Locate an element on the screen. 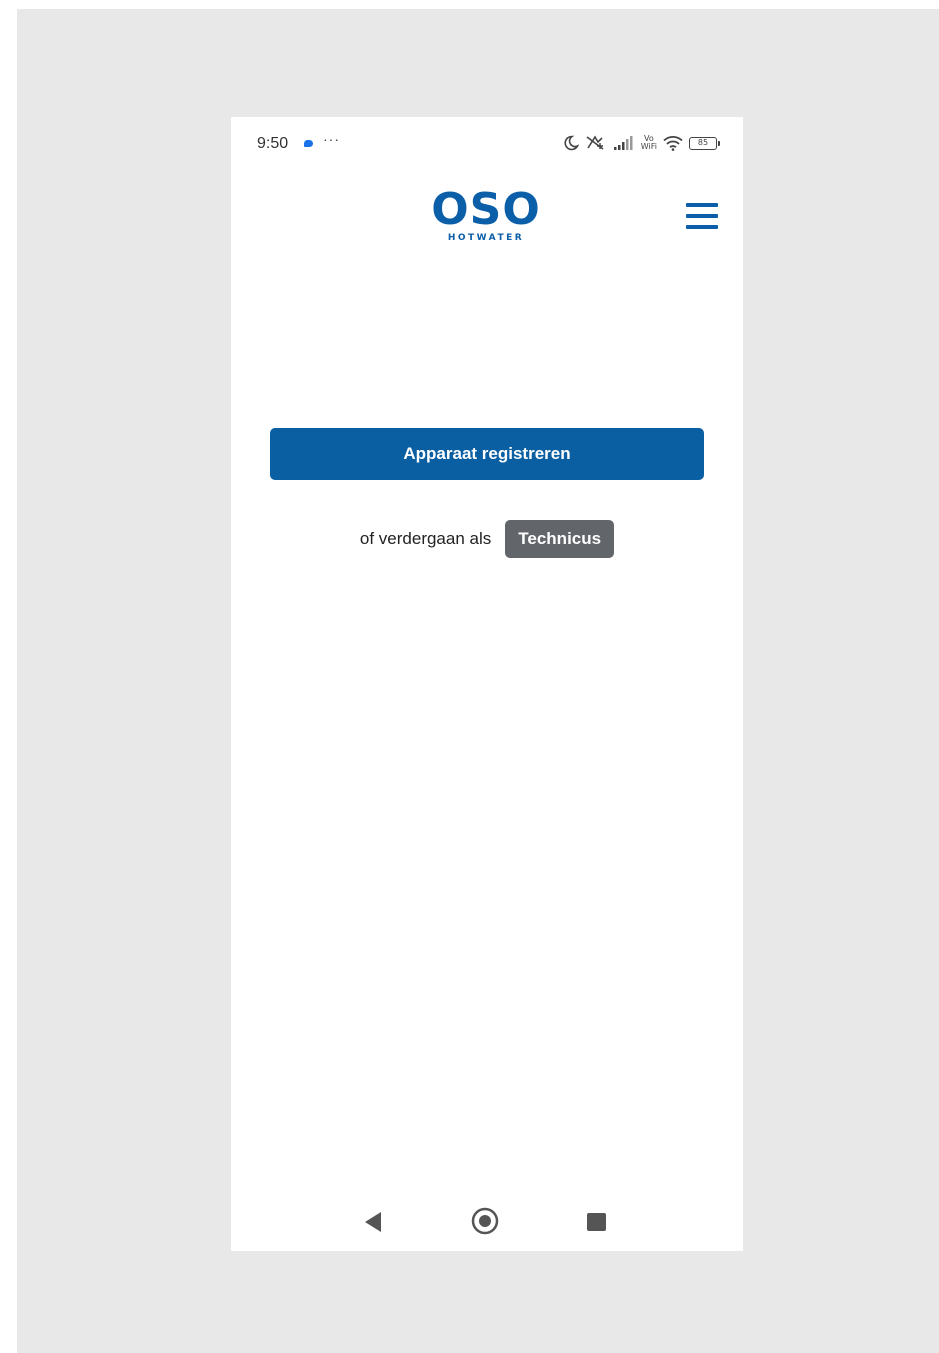 This screenshot has width=939, height=1353. battery-icon: 85 is located at coordinates (704, 143).